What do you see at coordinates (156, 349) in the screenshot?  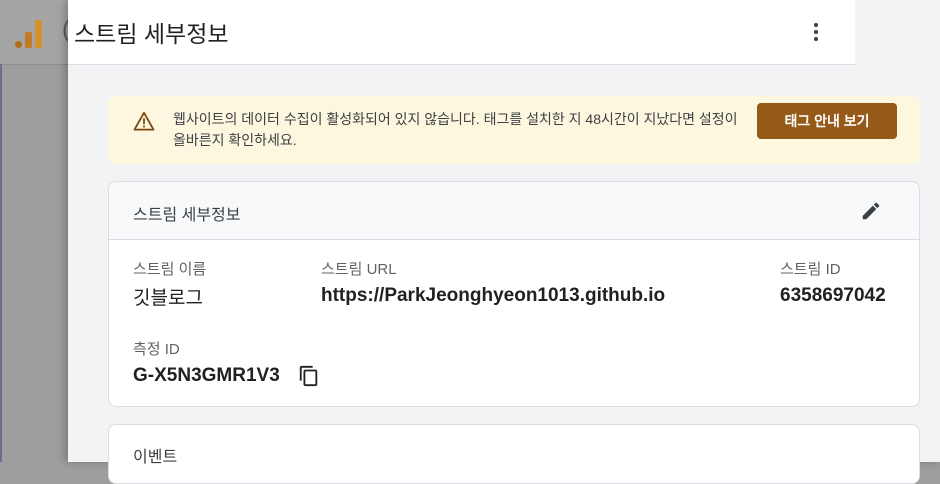 I see `measurement-id-label: 측정 ID` at bounding box center [156, 349].